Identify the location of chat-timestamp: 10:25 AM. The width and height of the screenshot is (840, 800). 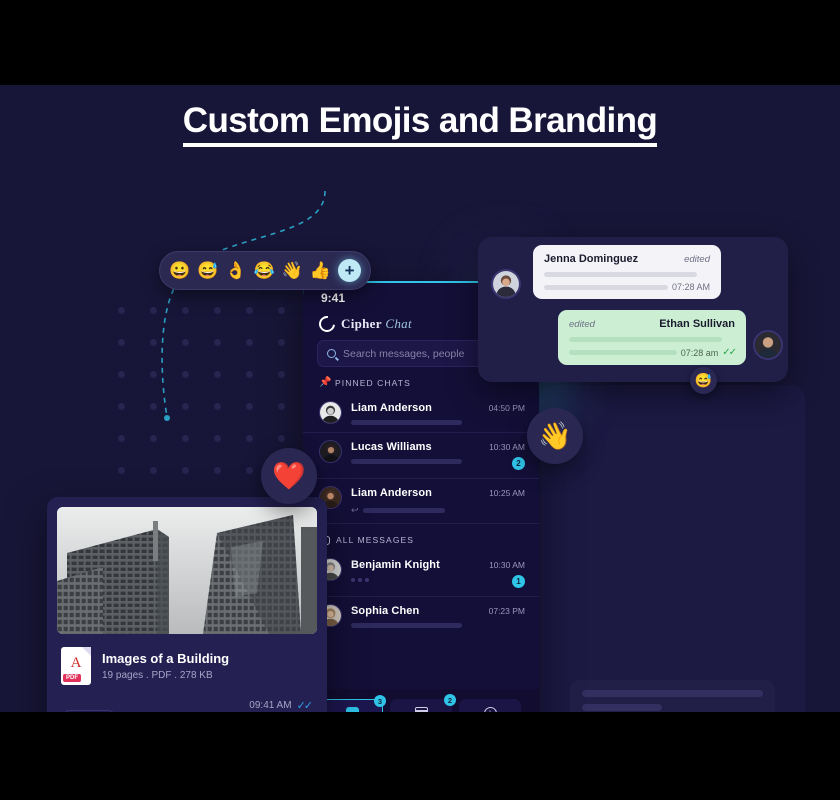
(507, 493).